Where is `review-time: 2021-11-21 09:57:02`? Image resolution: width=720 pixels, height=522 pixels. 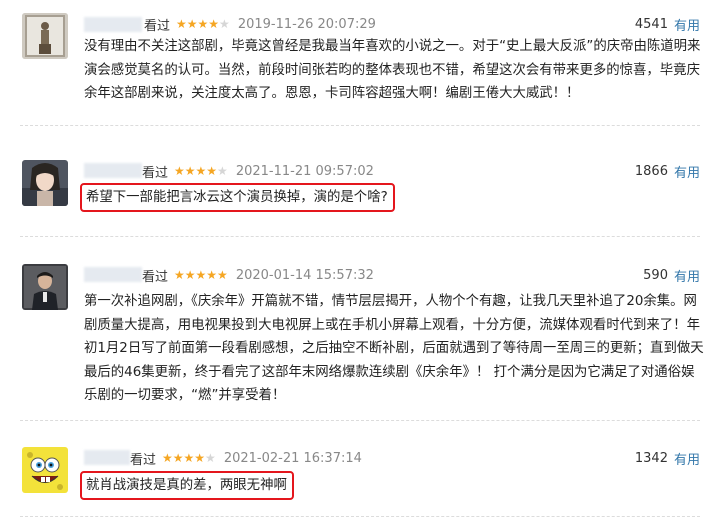 review-time: 2021-11-21 09:57:02 is located at coordinates (304, 171).